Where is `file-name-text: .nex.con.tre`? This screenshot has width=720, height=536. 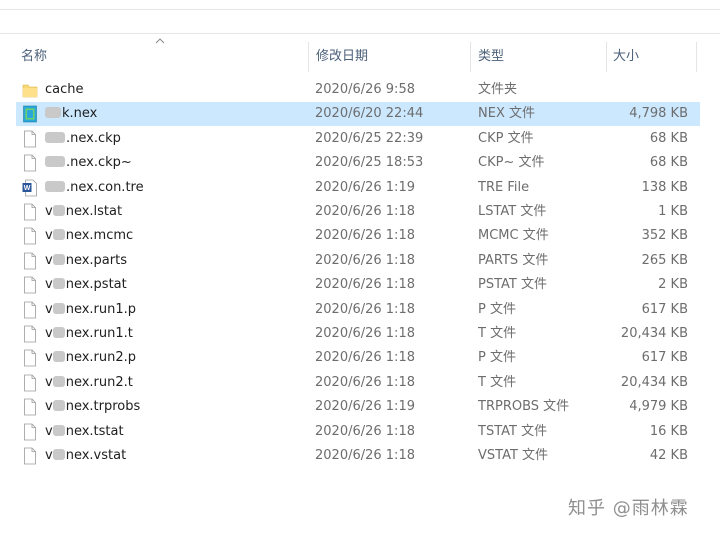 file-name-text: .nex.con.tre is located at coordinates (105, 187).